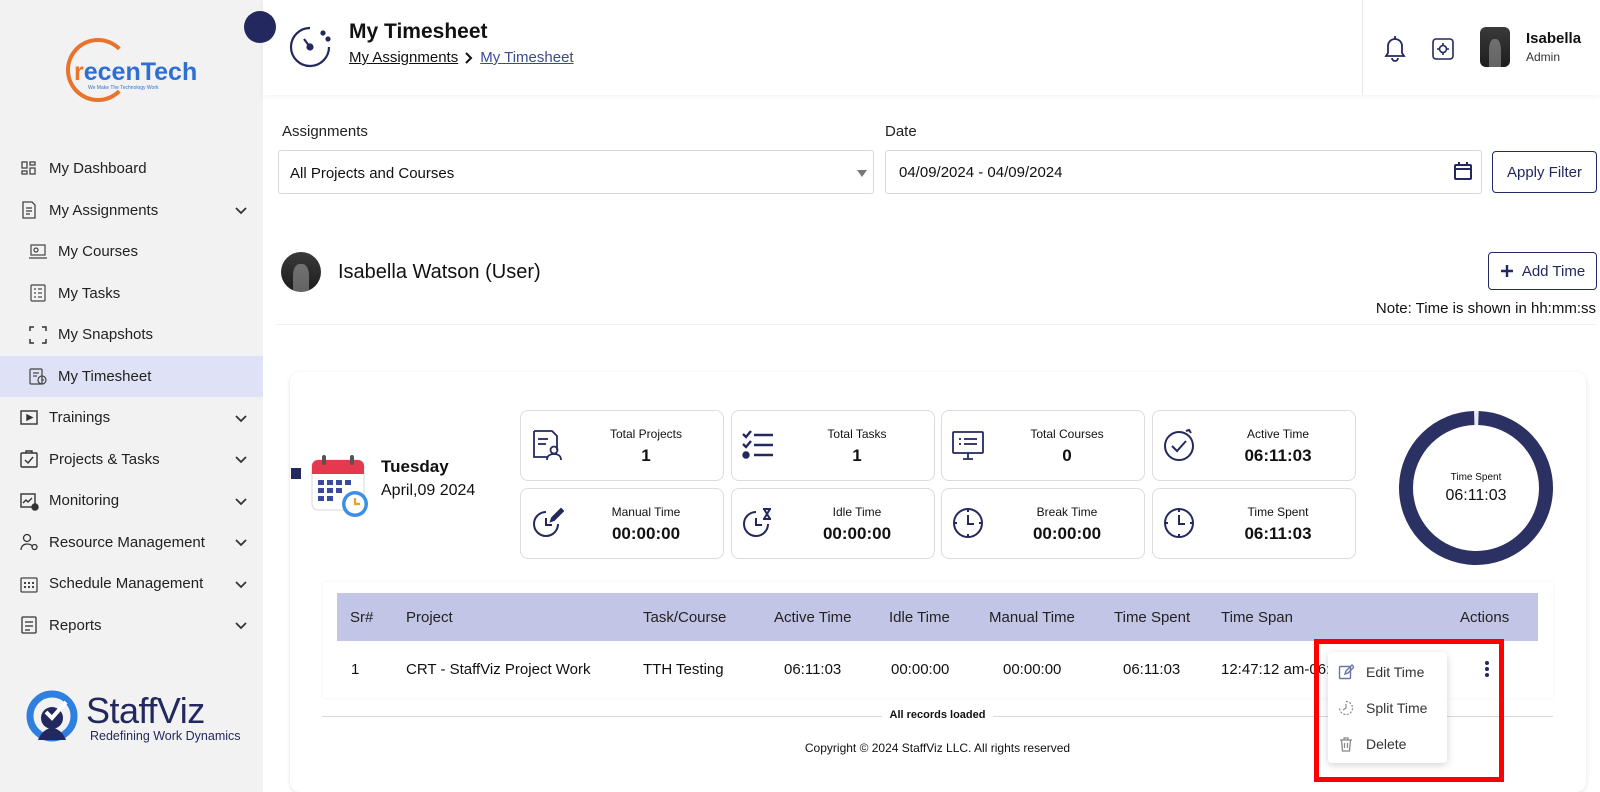 The image size is (1600, 792). What do you see at coordinates (1542, 271) in the screenshot?
I see `add-time-button: Add Time` at bounding box center [1542, 271].